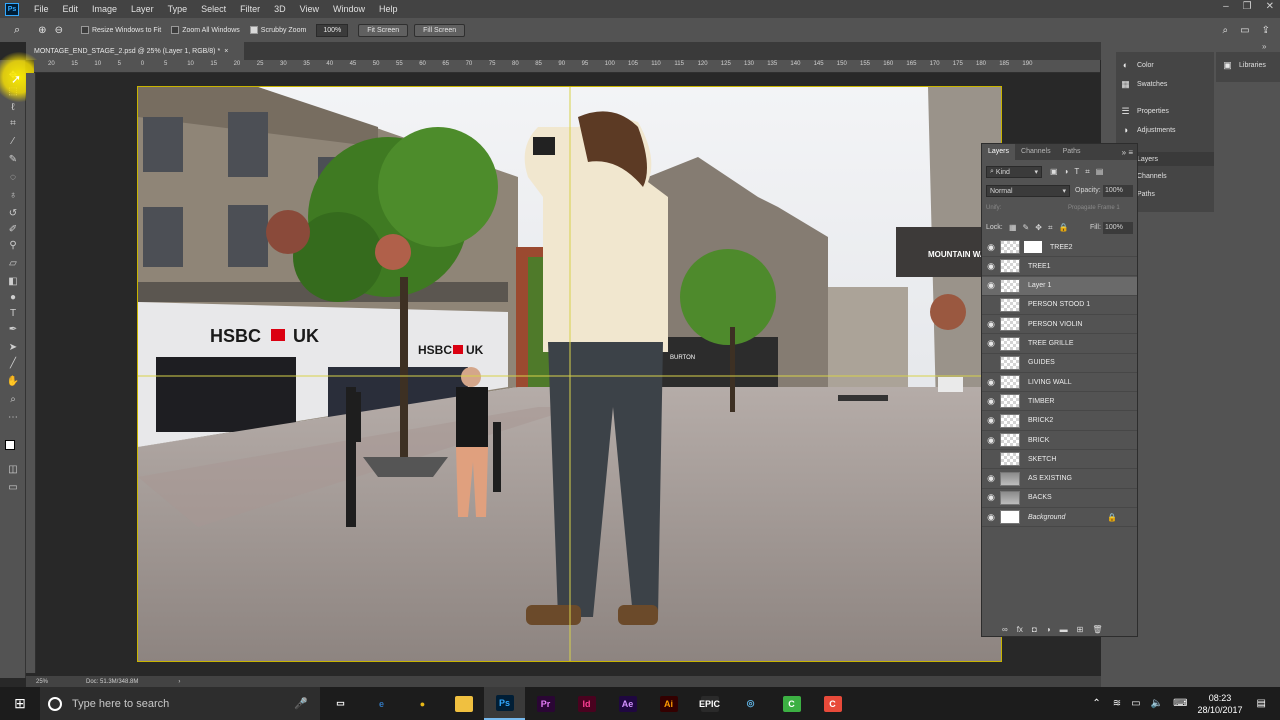 This screenshot has width=1280, height=720. What do you see at coordinates (1118, 228) in the screenshot?
I see `fill-field: 100%` at bounding box center [1118, 228].